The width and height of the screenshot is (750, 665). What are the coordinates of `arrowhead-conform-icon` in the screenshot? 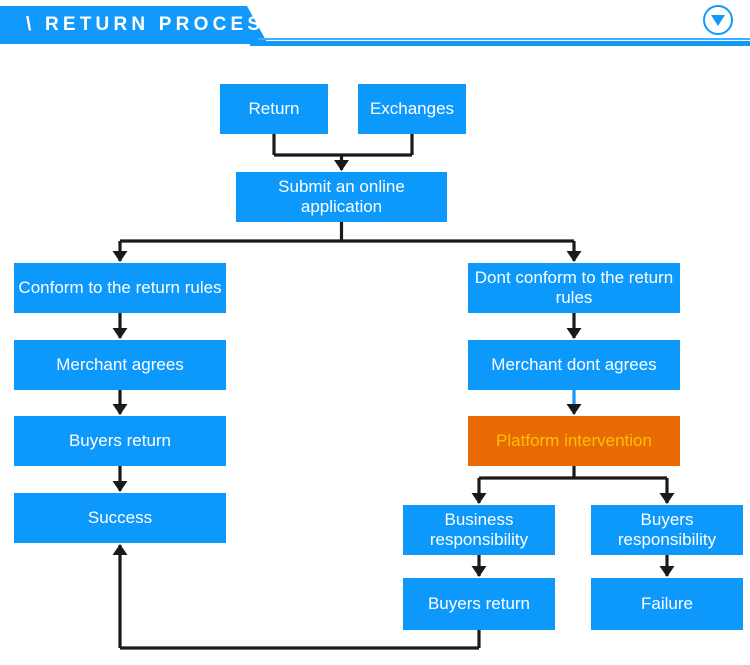 It's located at (120, 256).